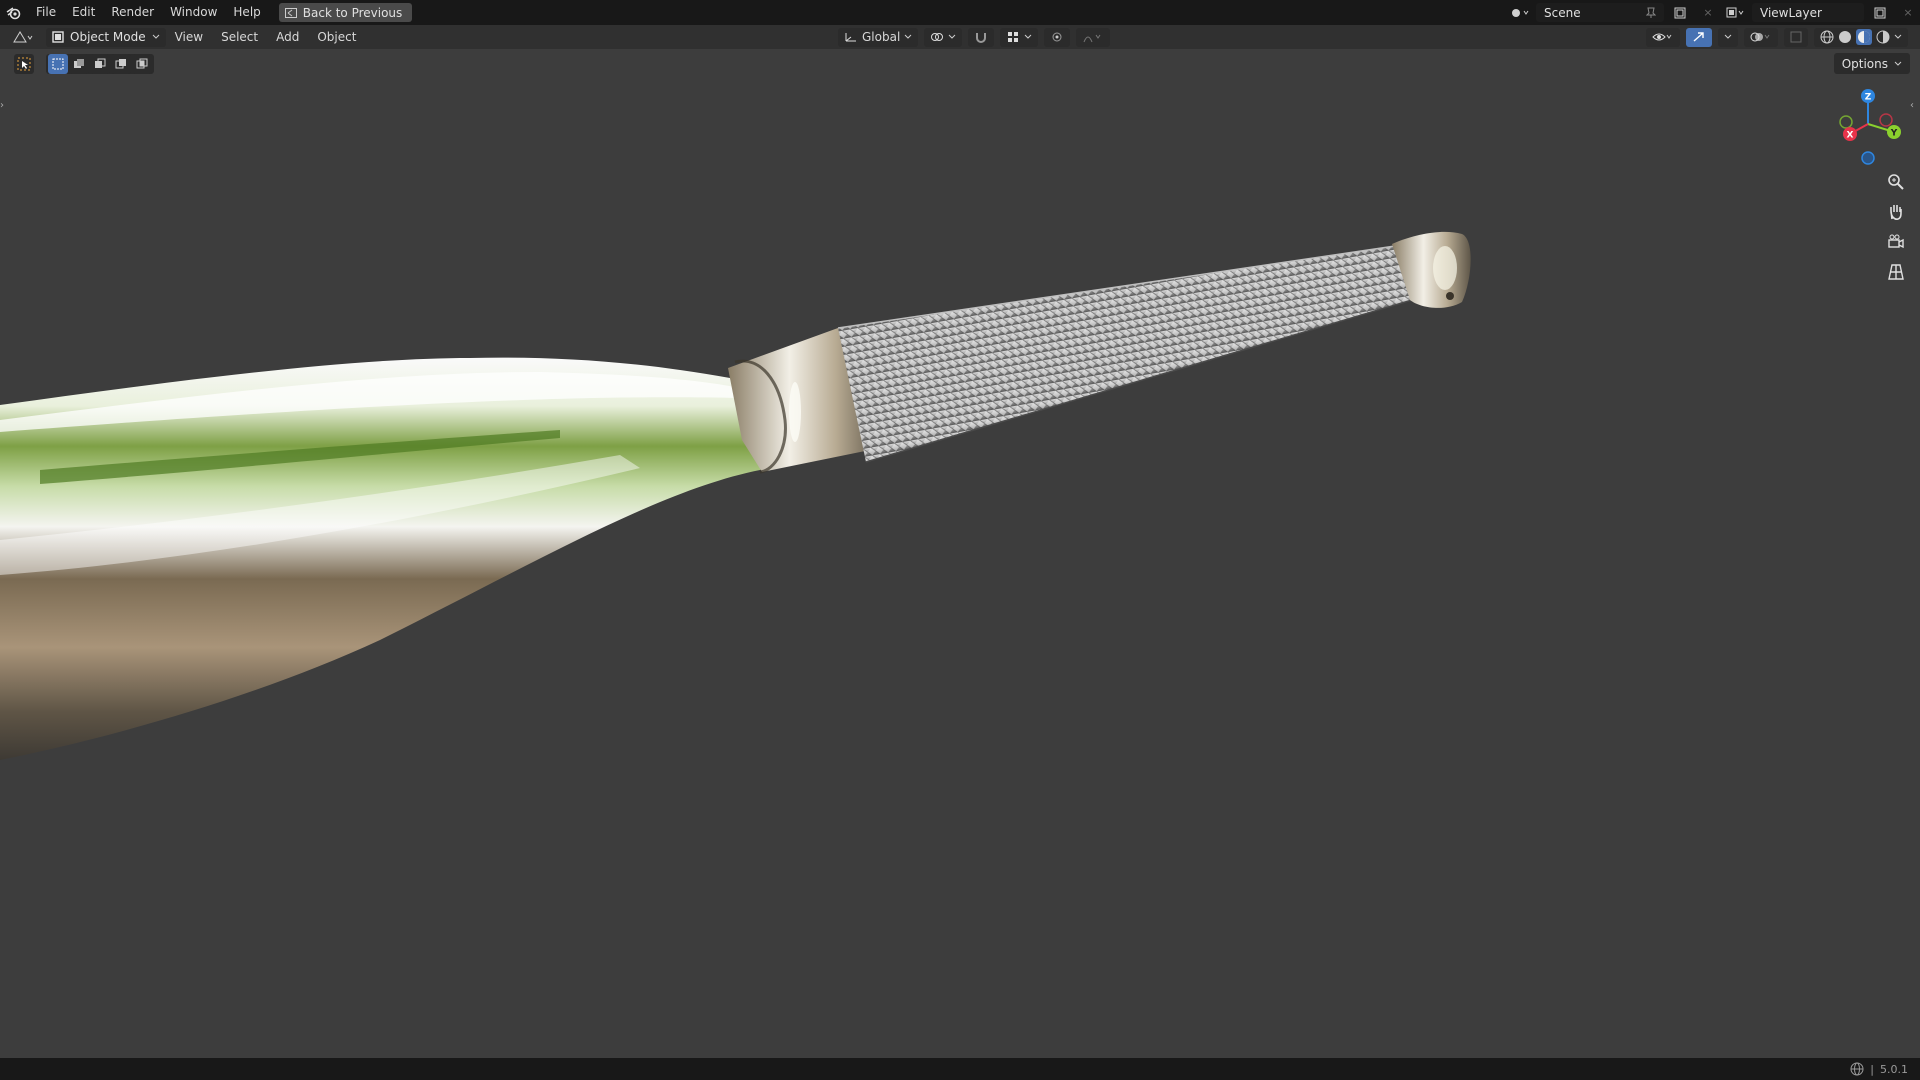 This screenshot has height=1080, width=1920. Describe the element at coordinates (1883, 37) in the screenshot. I see `rendered-shading-icon` at that location.